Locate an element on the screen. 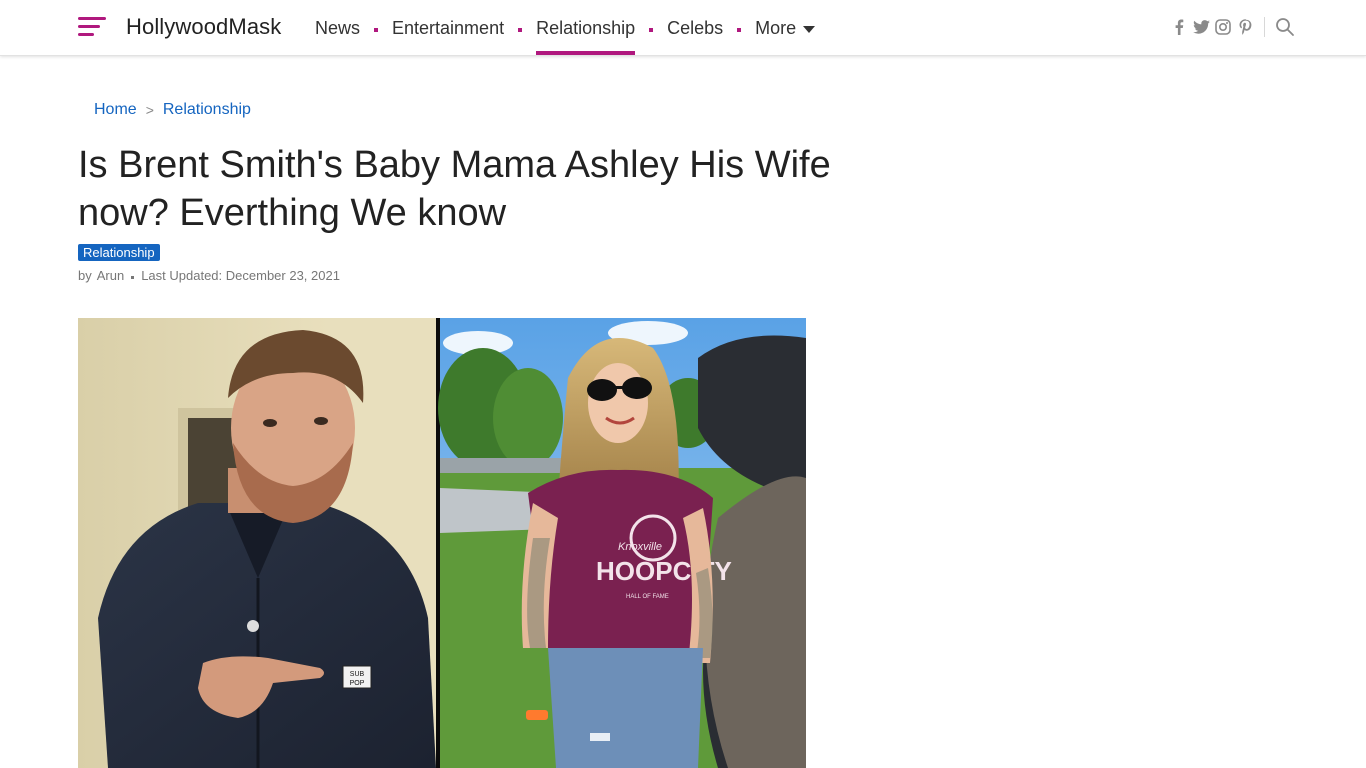 The height and width of the screenshot is (768, 1366). breadcrumb-home-link: Home is located at coordinates (115, 110).